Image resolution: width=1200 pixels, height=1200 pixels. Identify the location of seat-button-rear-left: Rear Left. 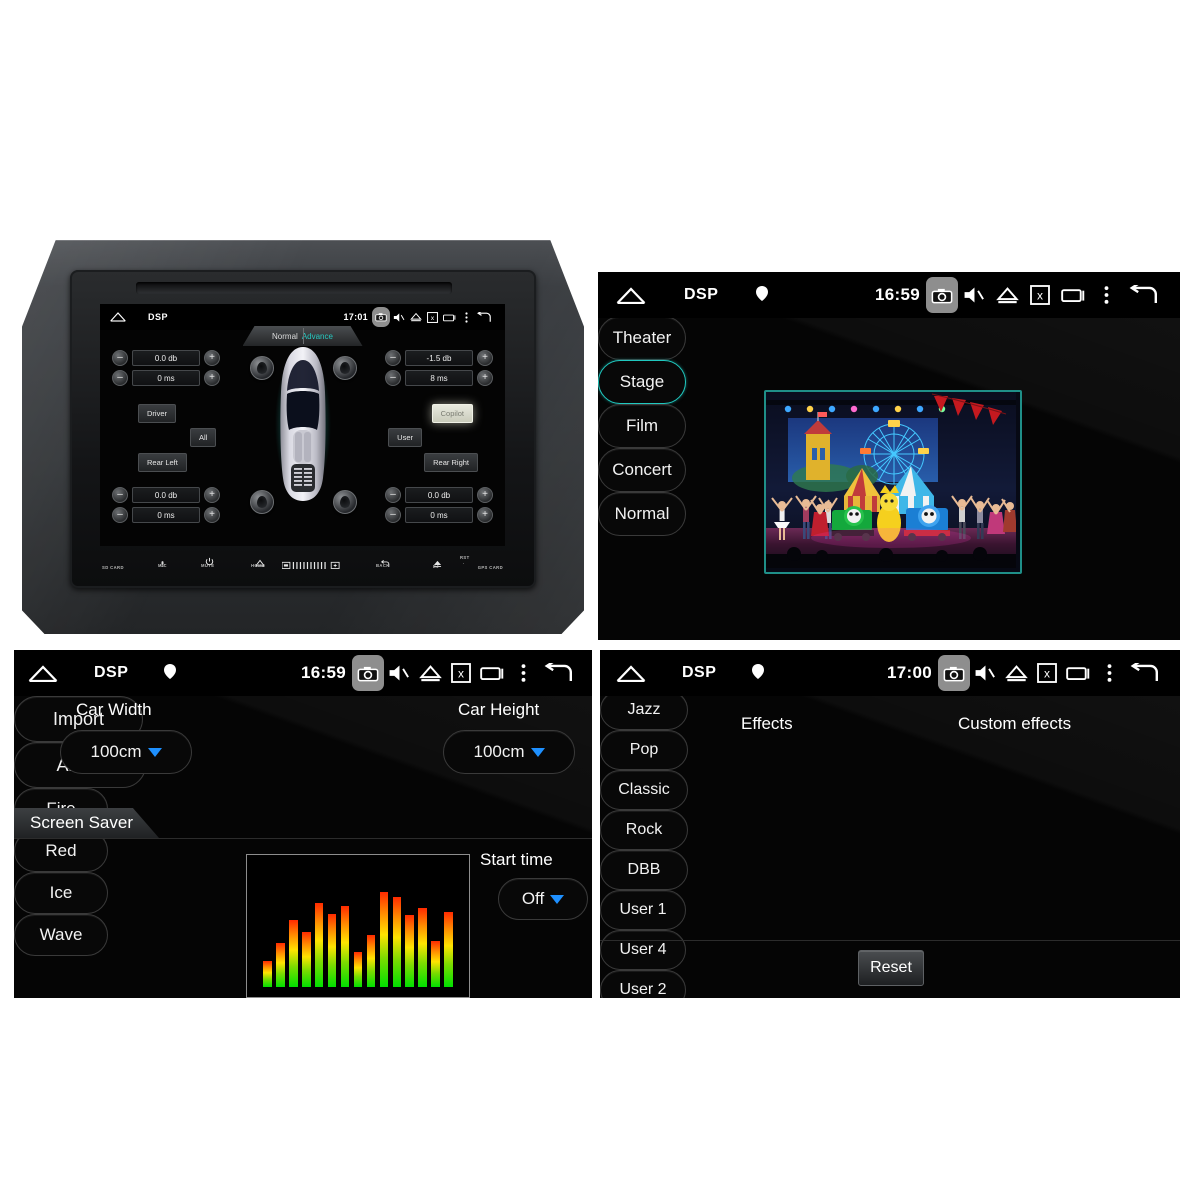
(162, 462).